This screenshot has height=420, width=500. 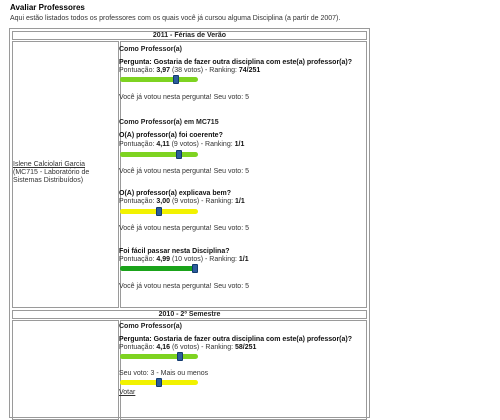 What do you see at coordinates (65, 370) in the screenshot?
I see `teacher-cell` at bounding box center [65, 370].